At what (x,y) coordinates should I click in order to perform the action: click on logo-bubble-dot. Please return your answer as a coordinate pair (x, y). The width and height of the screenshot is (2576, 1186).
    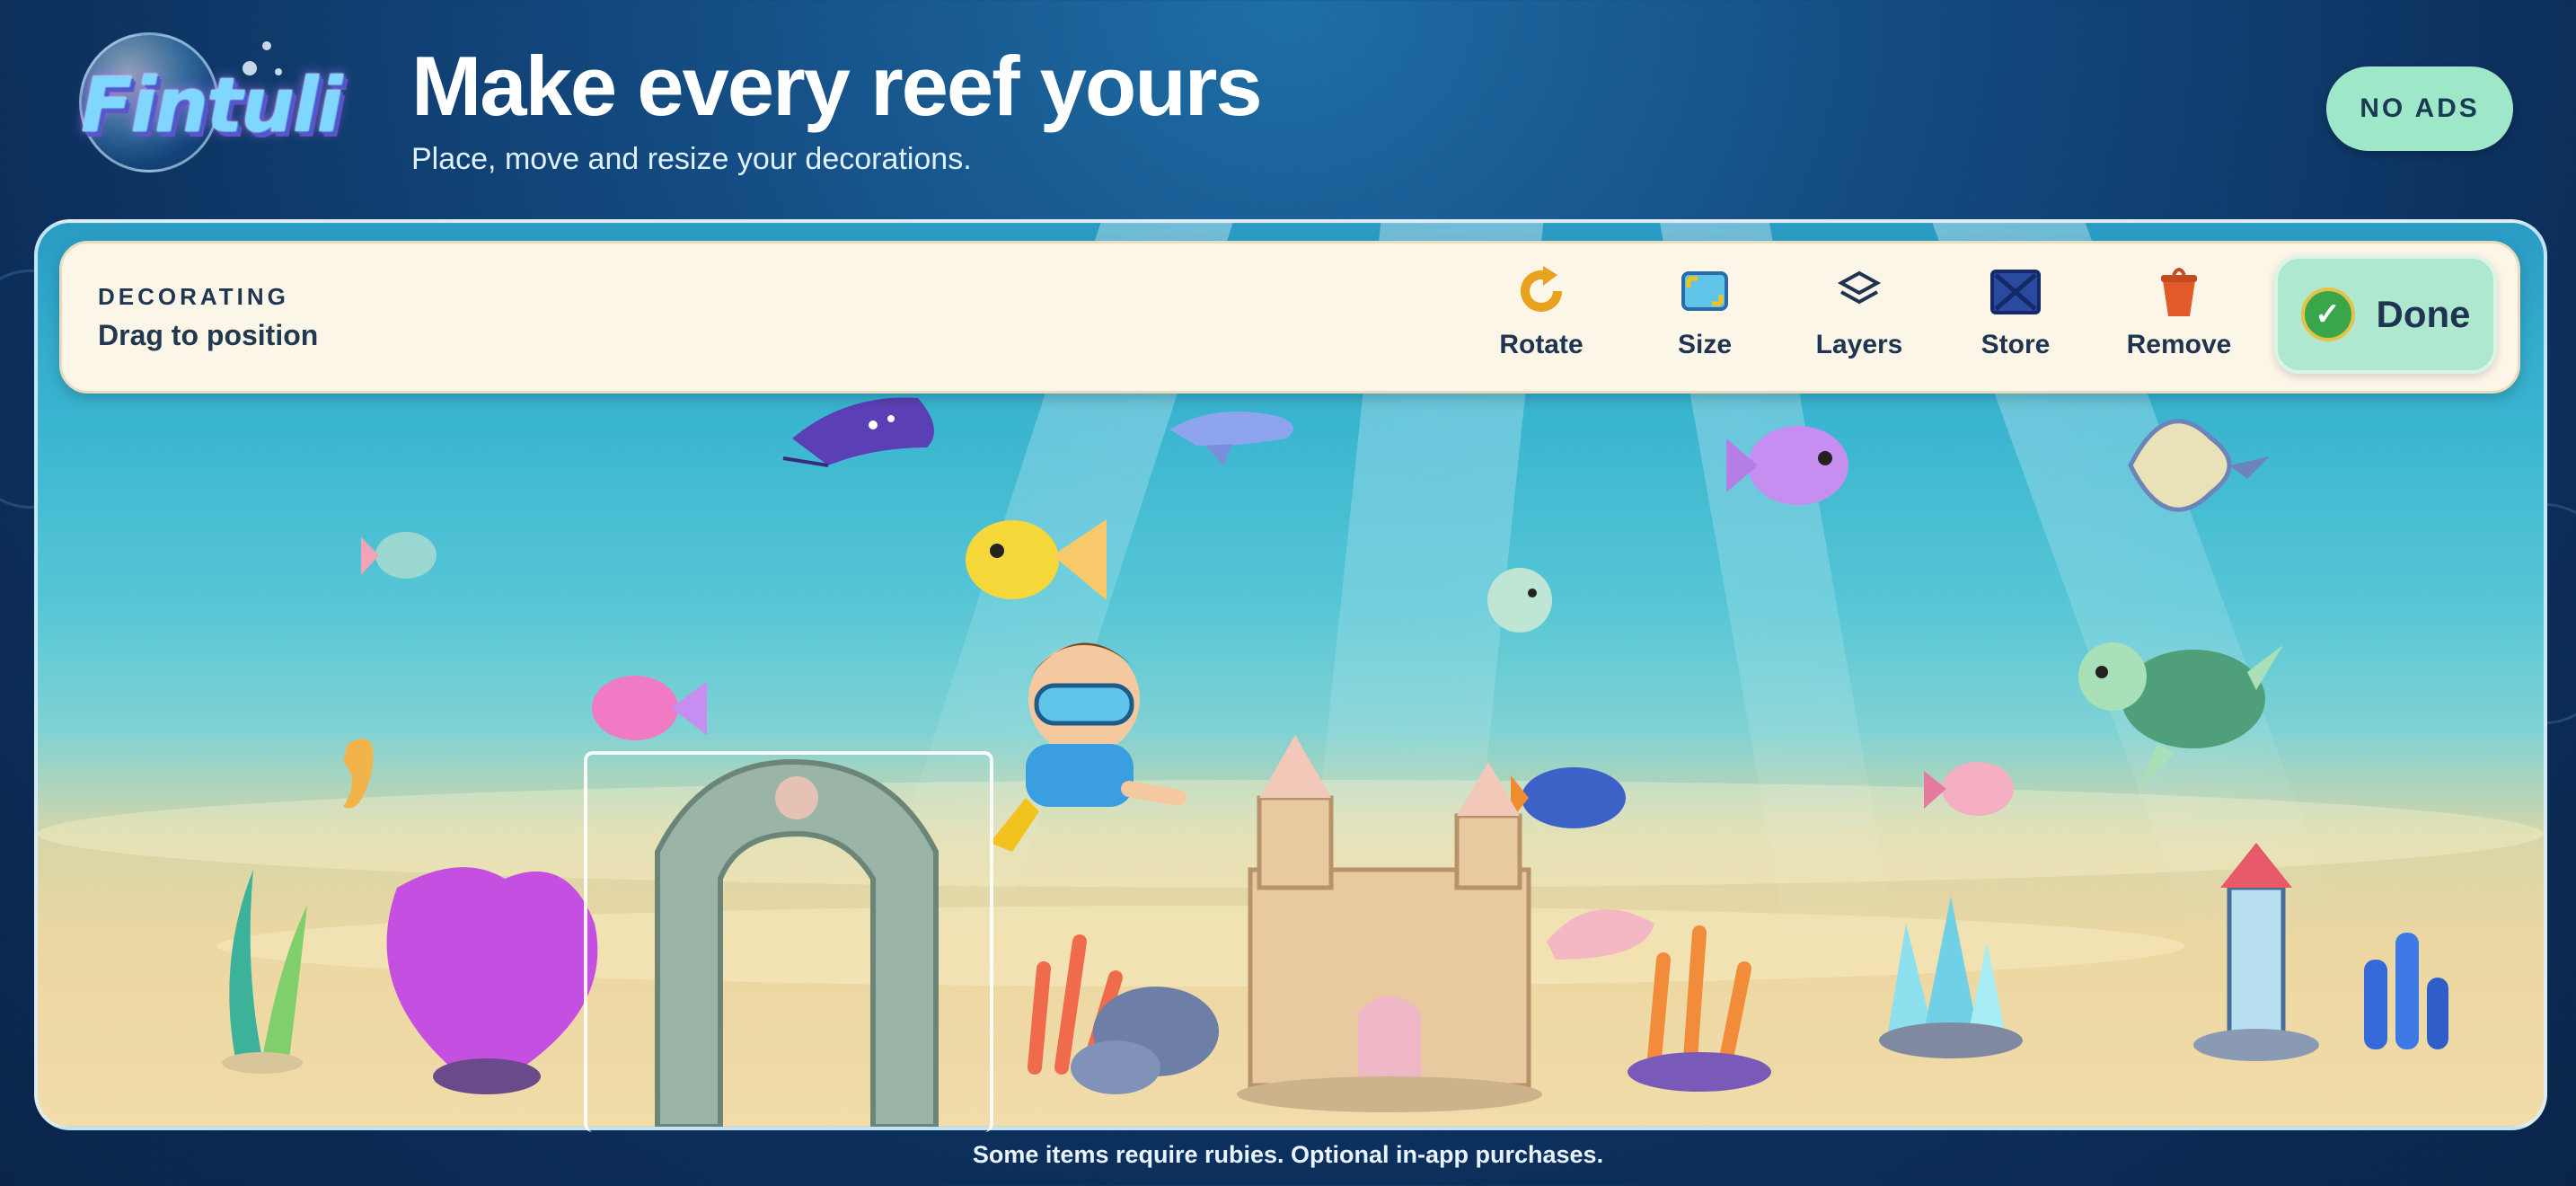
    Looking at the image, I should click on (266, 45).